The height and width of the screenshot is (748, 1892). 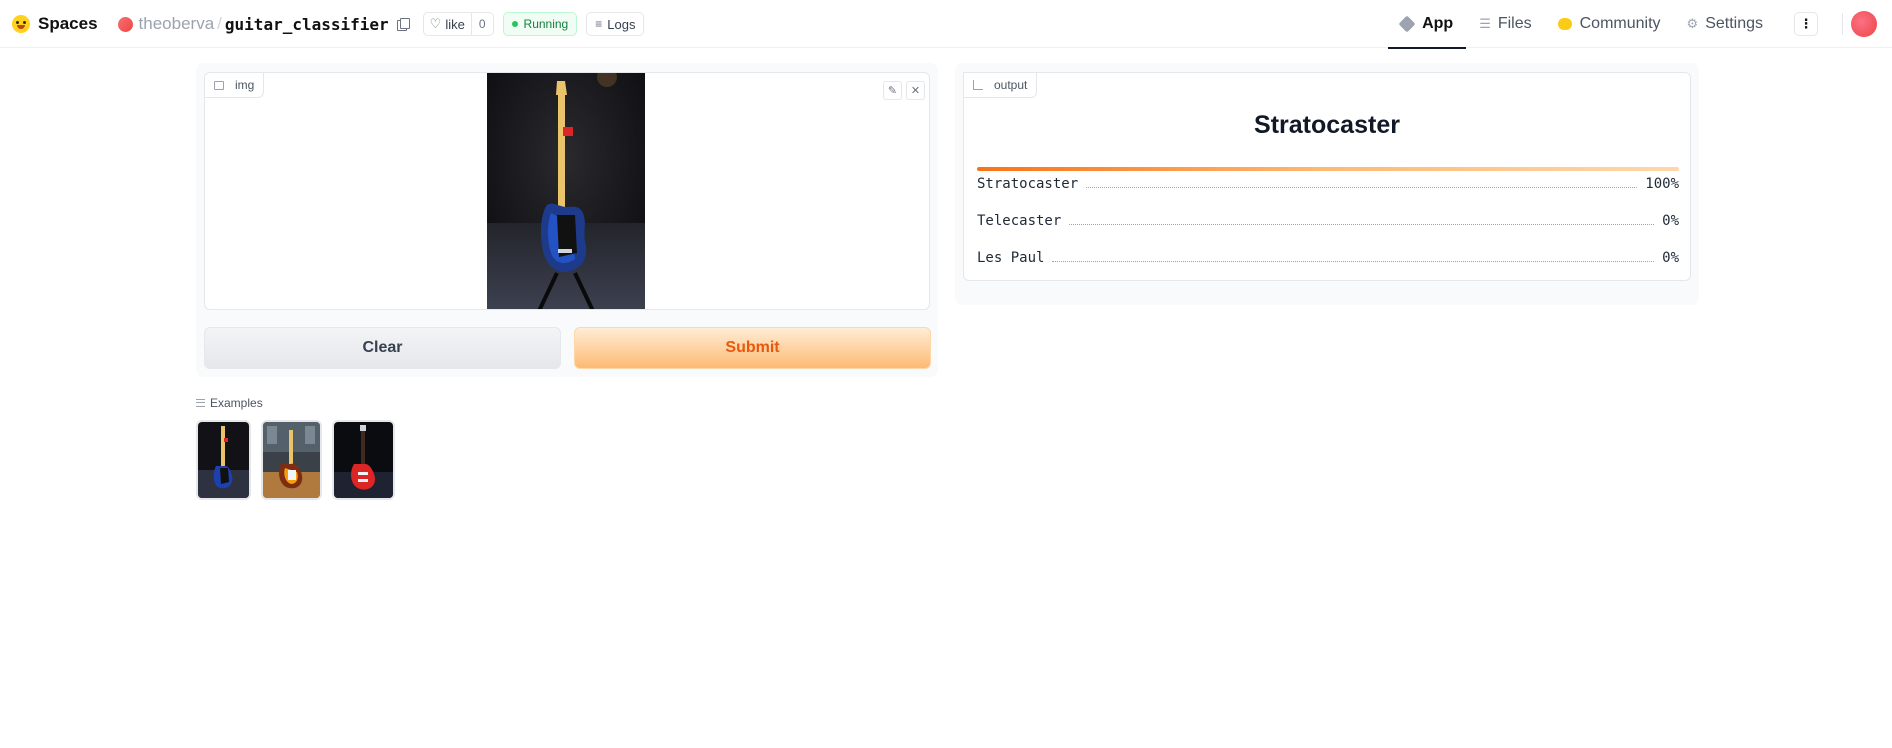 What do you see at coordinates (915, 90) in the screenshot?
I see `close-icon: ✕` at bounding box center [915, 90].